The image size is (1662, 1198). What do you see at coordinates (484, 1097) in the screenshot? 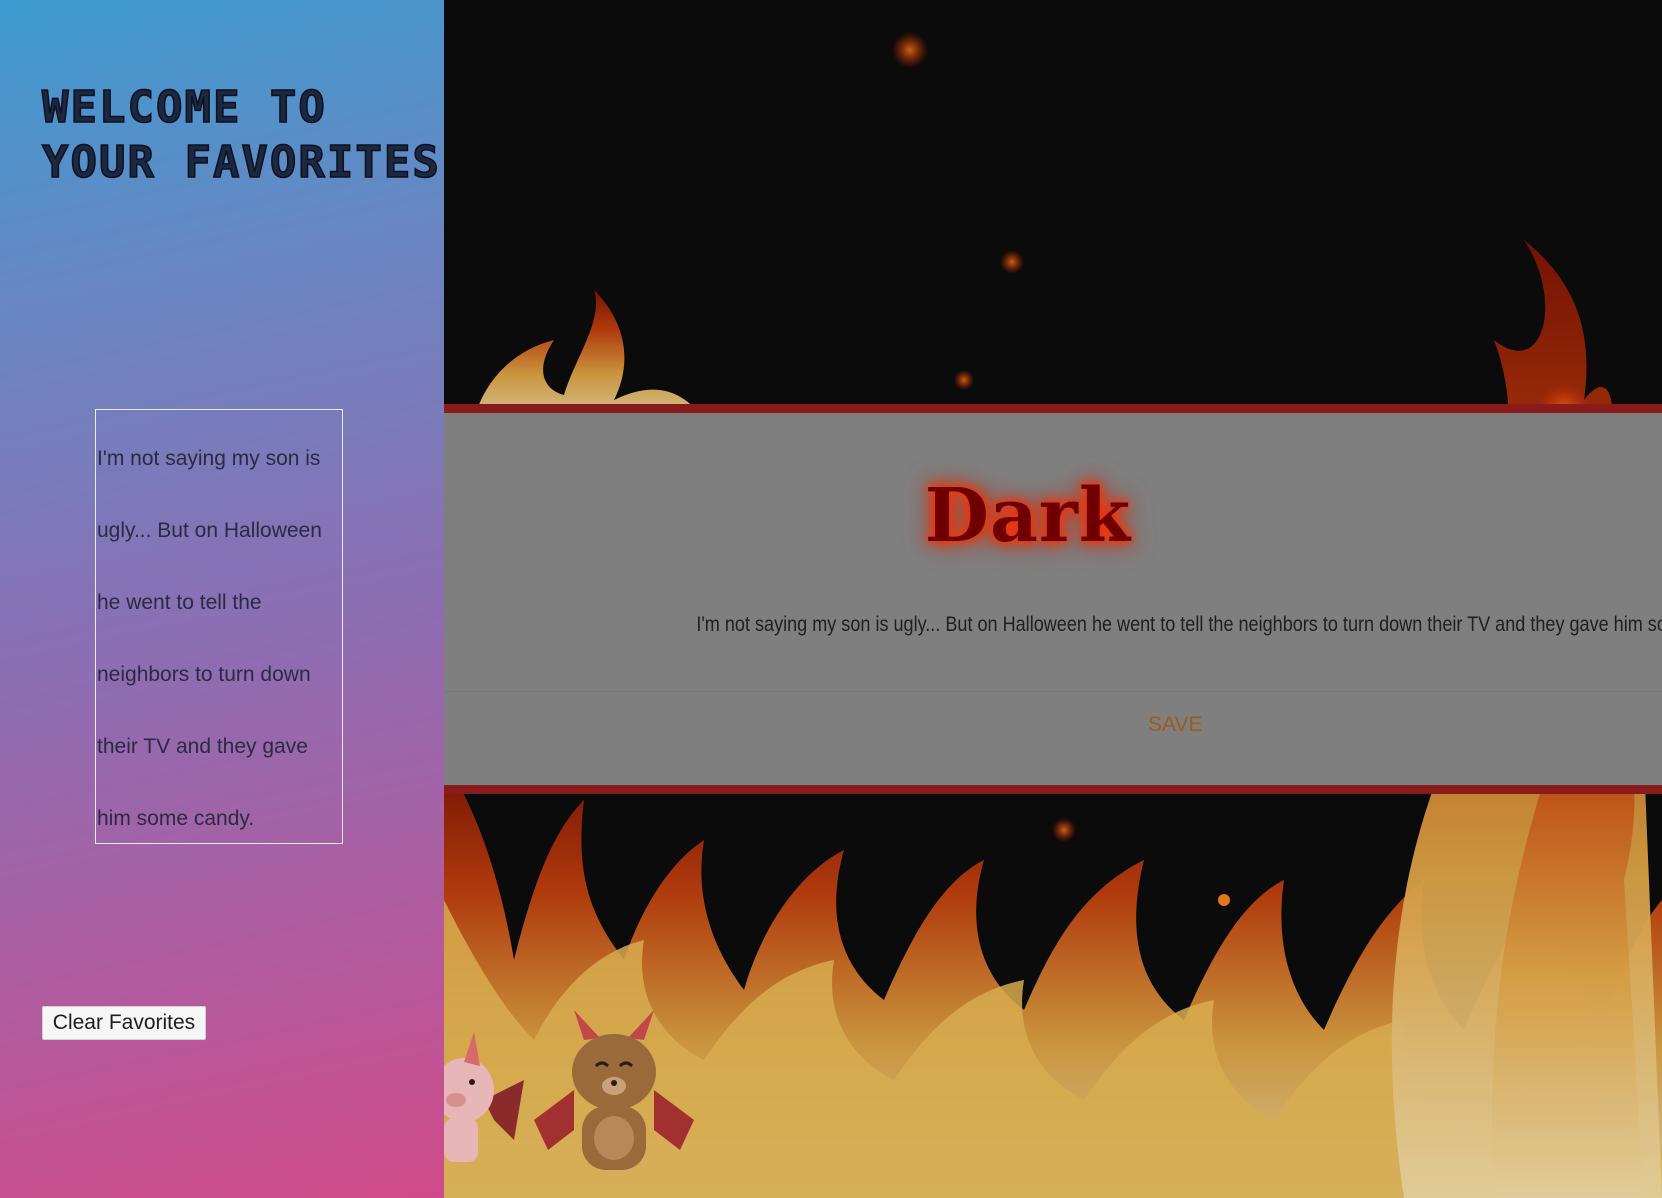
I see `devil-pig-icon` at bounding box center [484, 1097].